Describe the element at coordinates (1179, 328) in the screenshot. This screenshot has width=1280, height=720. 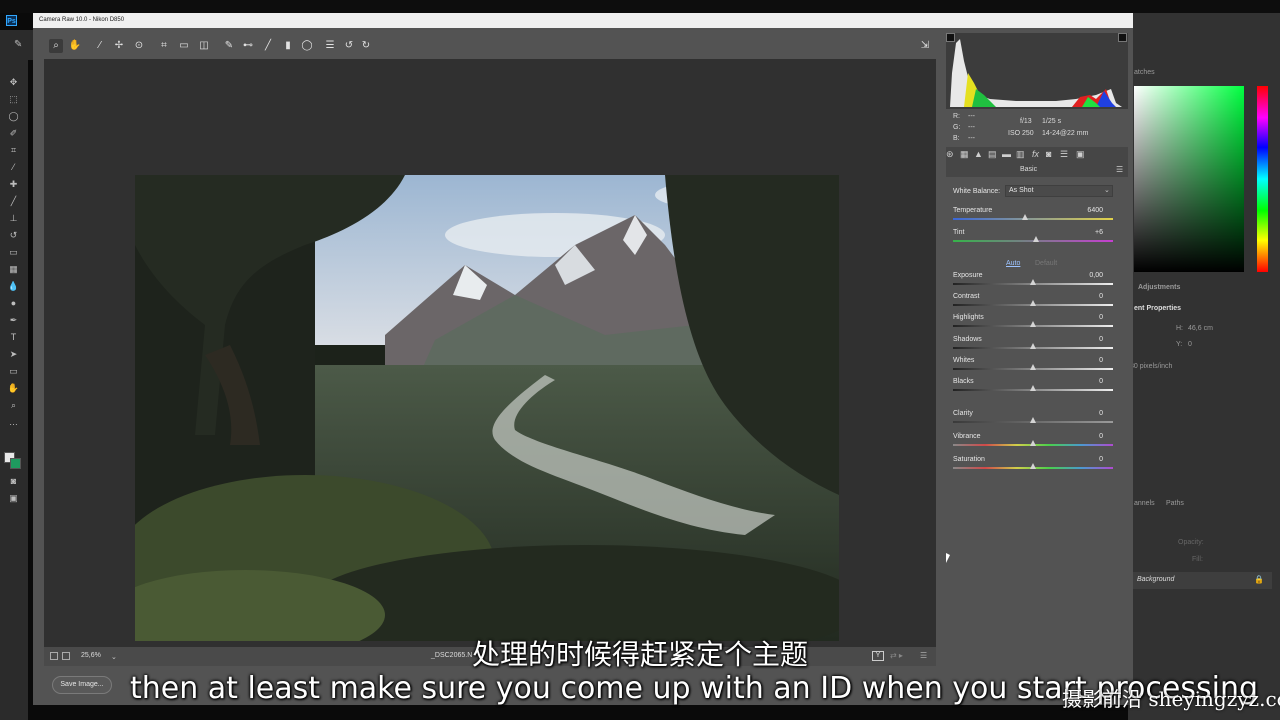
I see `h-label: H:` at that location.